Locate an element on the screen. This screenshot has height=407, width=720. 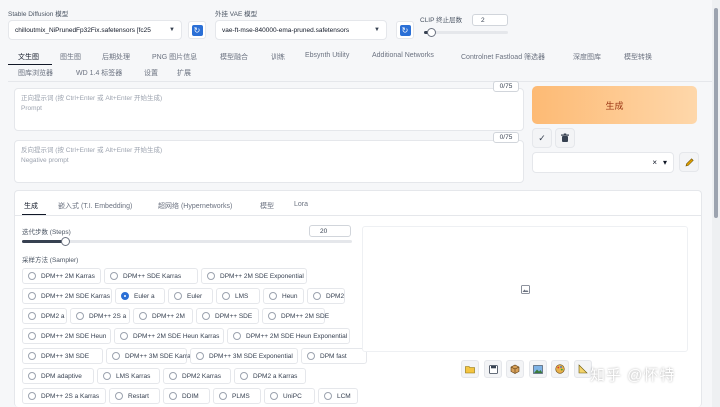
sampler-option: DPM adaptive is located at coordinates (58, 376).